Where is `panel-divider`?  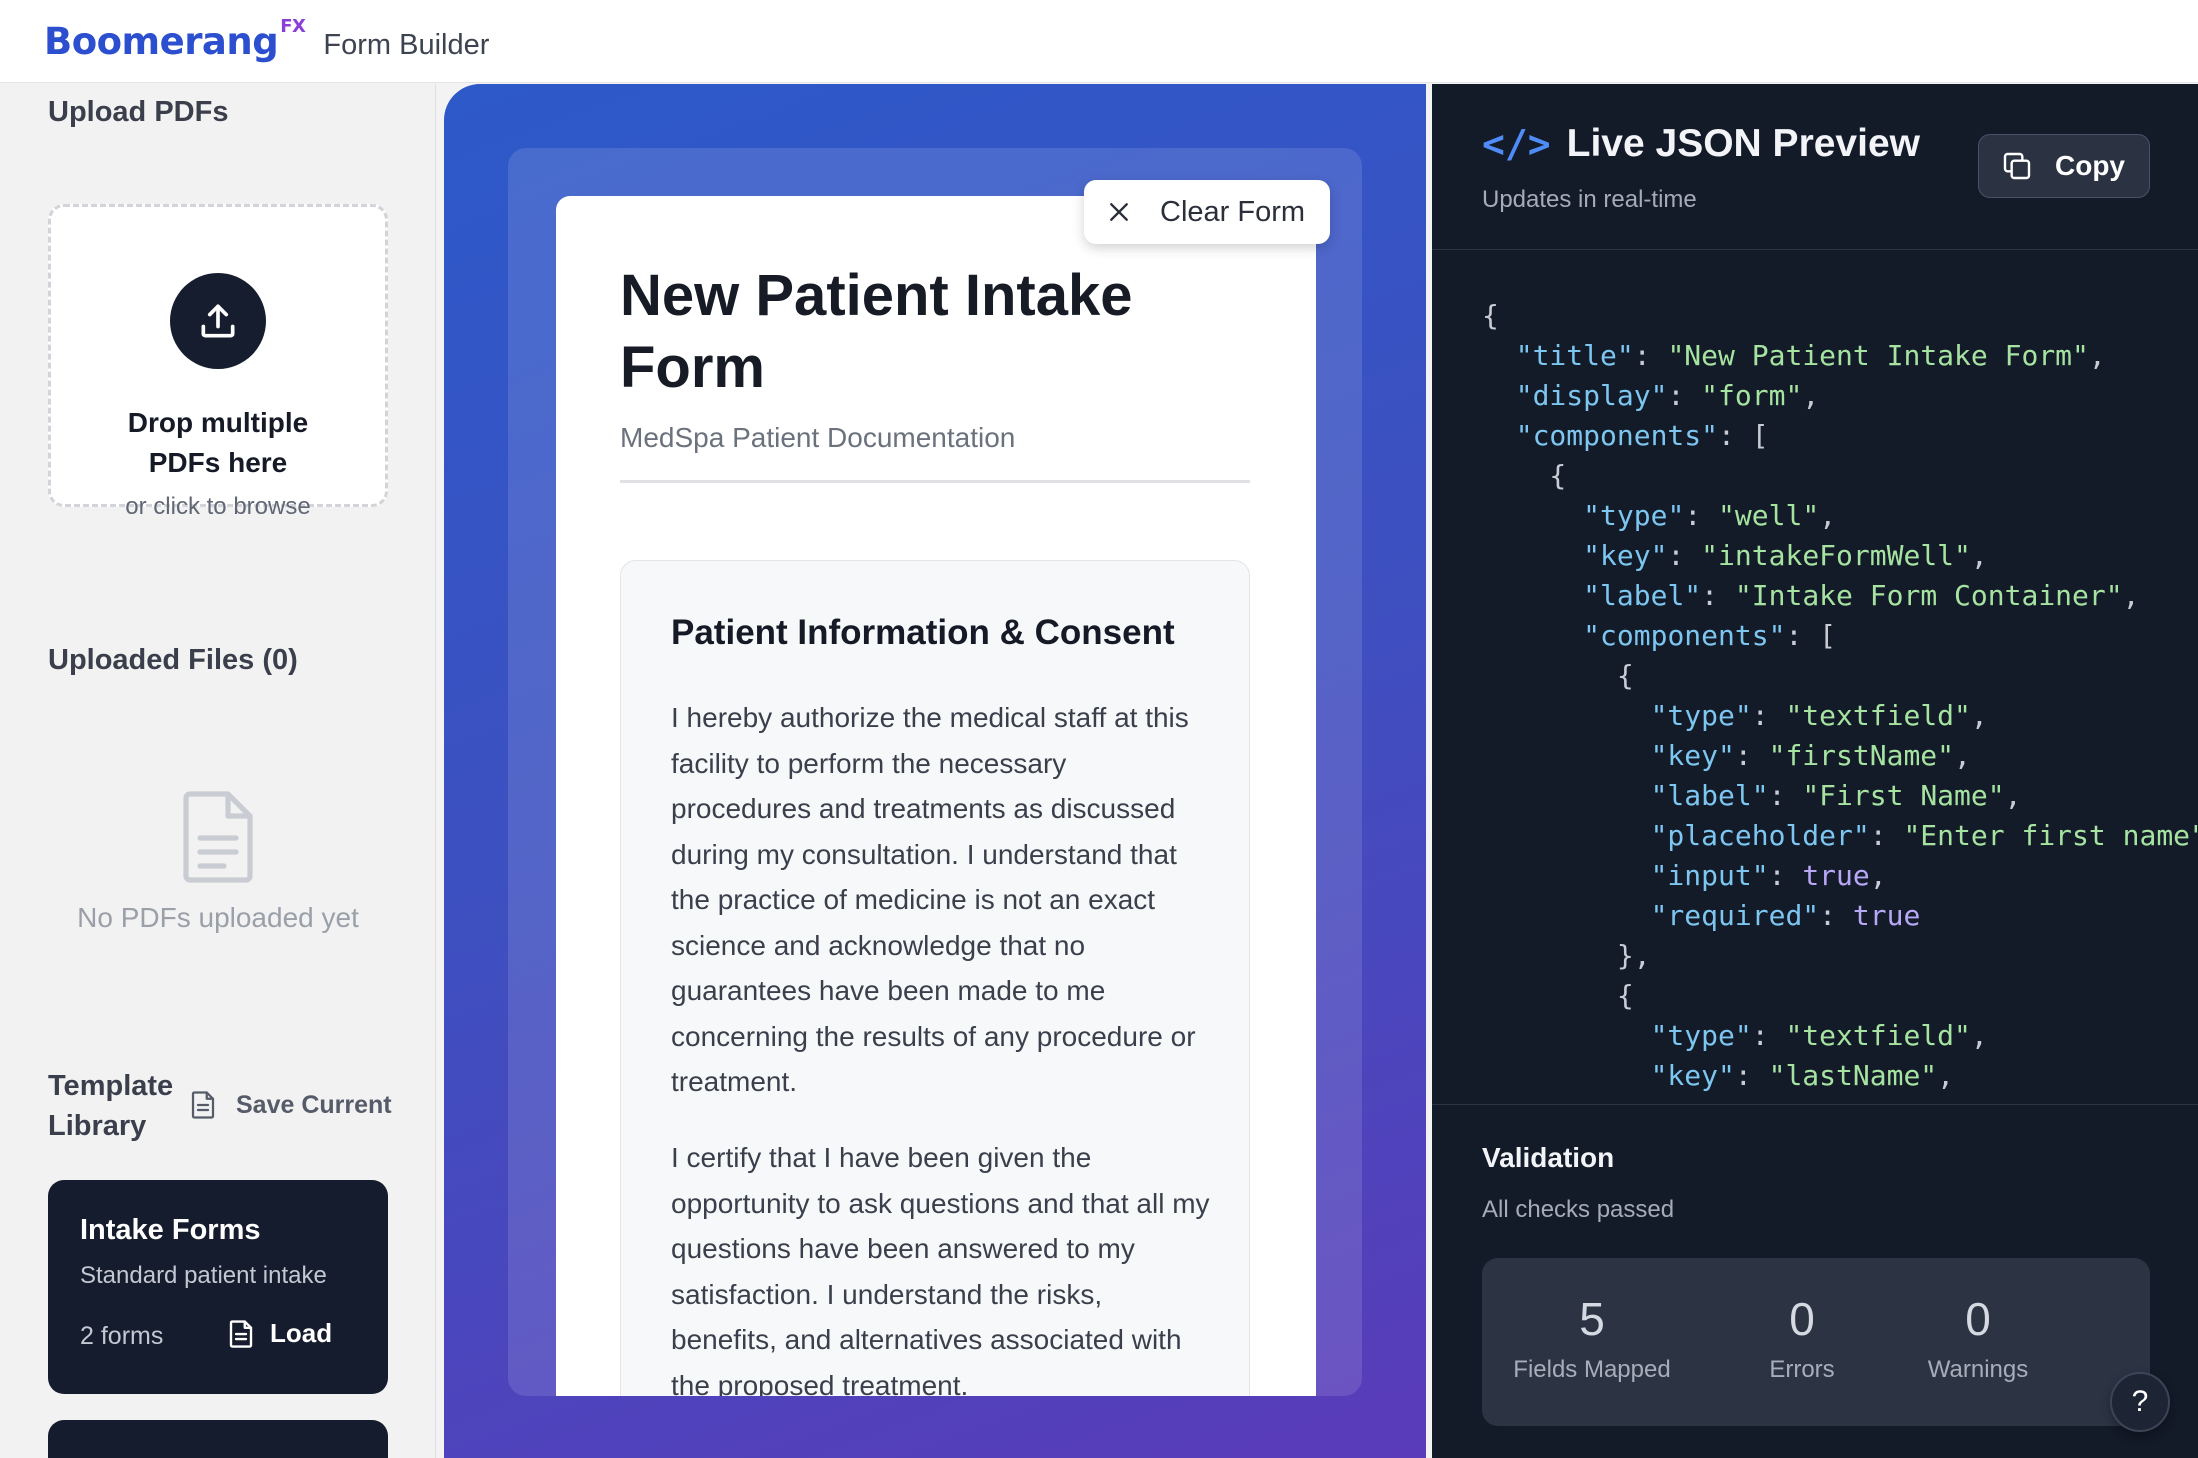 panel-divider is located at coordinates (1815, 1104).